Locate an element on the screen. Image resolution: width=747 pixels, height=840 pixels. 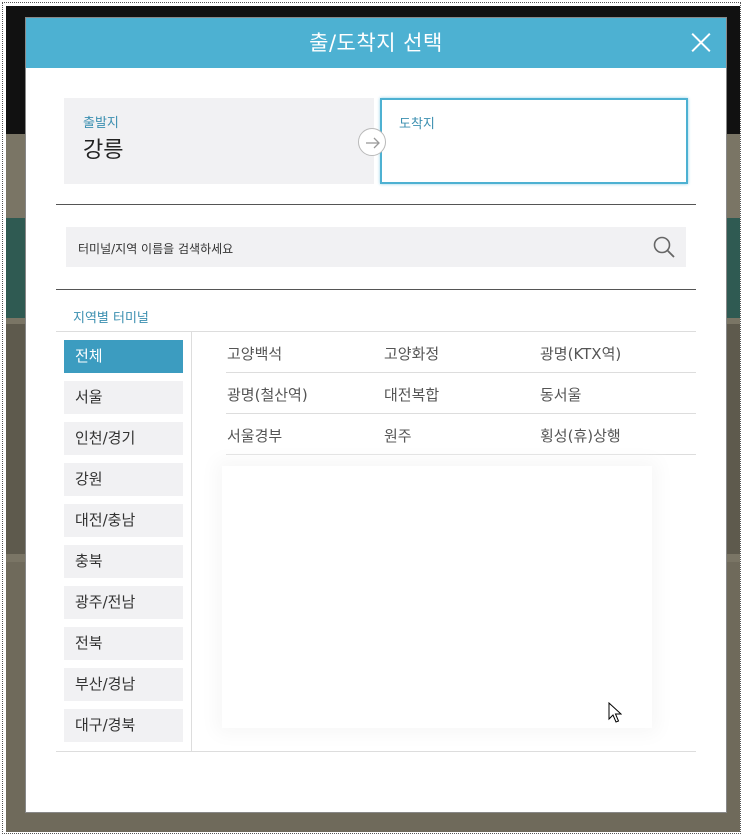
arrow-right-icon is located at coordinates (372, 142).